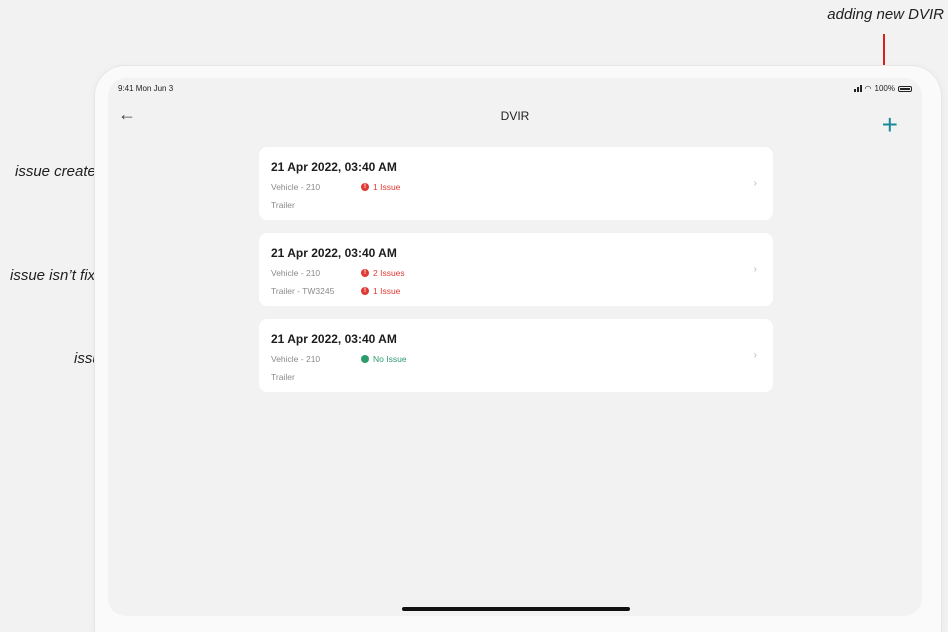  Describe the element at coordinates (146, 88) in the screenshot. I see `status-time: 9:41 Mon Jun 3` at that location.